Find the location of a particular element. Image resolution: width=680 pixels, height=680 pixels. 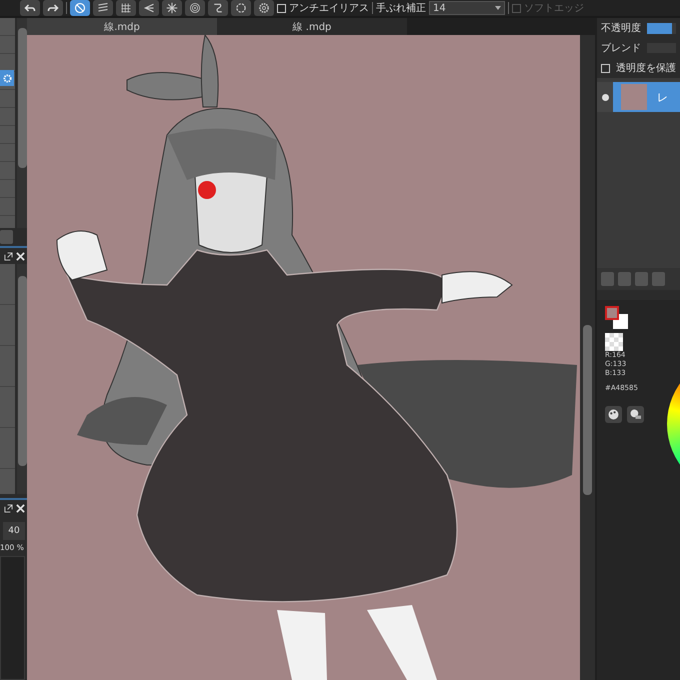

curve-icon is located at coordinates (218, 8).